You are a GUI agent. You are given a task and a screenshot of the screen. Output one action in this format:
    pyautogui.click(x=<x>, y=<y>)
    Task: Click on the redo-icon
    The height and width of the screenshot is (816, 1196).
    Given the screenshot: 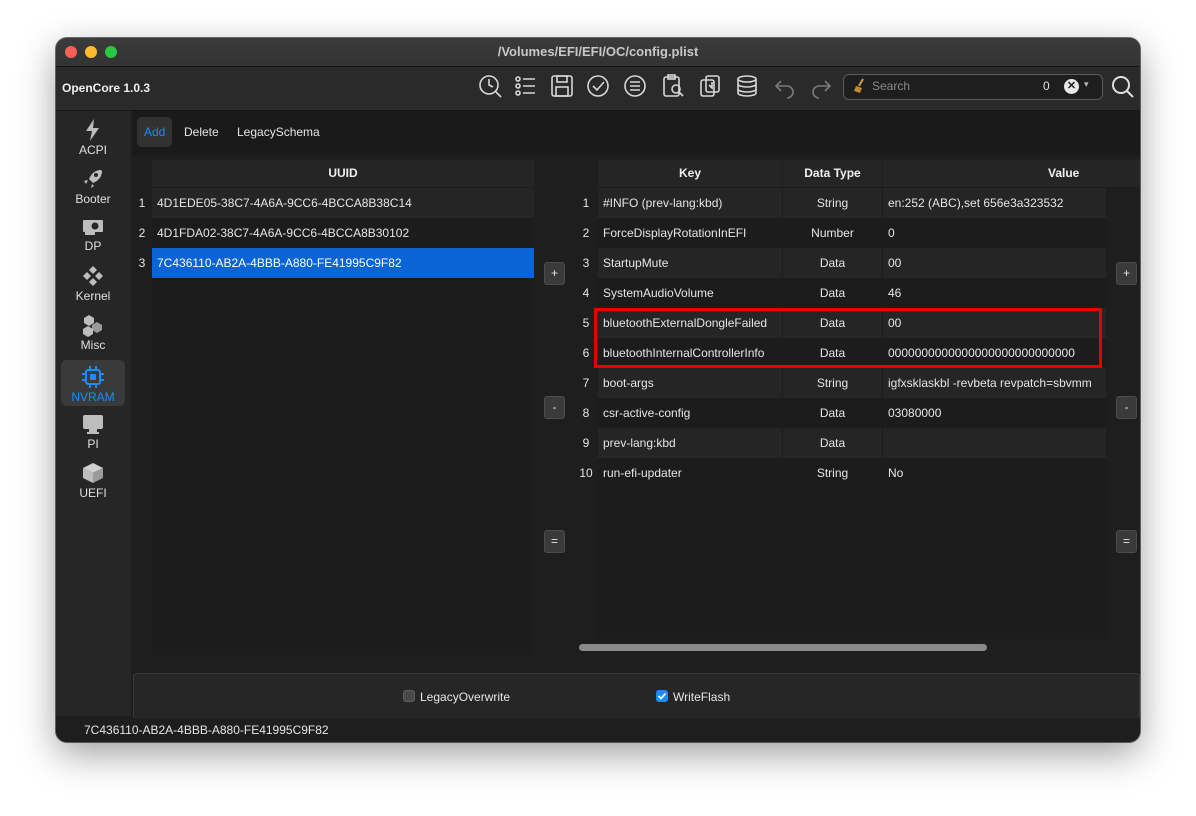 What is the action you would take?
    pyautogui.click(x=821, y=86)
    